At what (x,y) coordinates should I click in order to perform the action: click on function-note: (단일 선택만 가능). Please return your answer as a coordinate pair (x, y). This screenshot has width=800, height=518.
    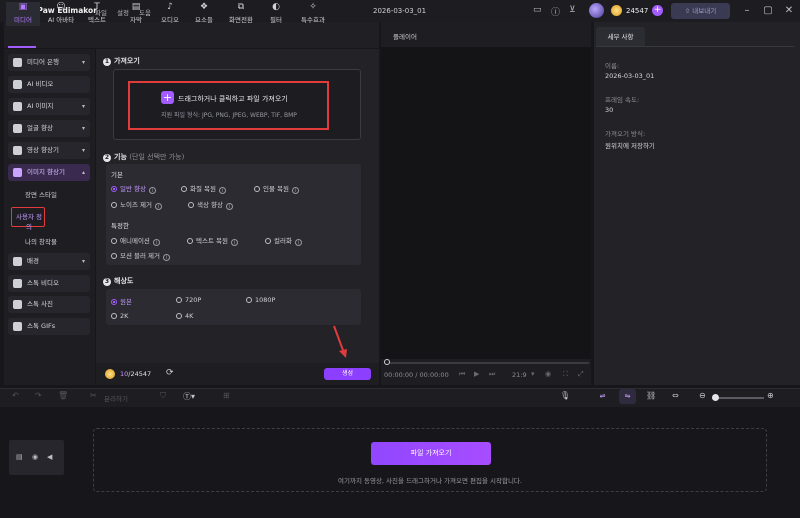
    Looking at the image, I should click on (157, 157).